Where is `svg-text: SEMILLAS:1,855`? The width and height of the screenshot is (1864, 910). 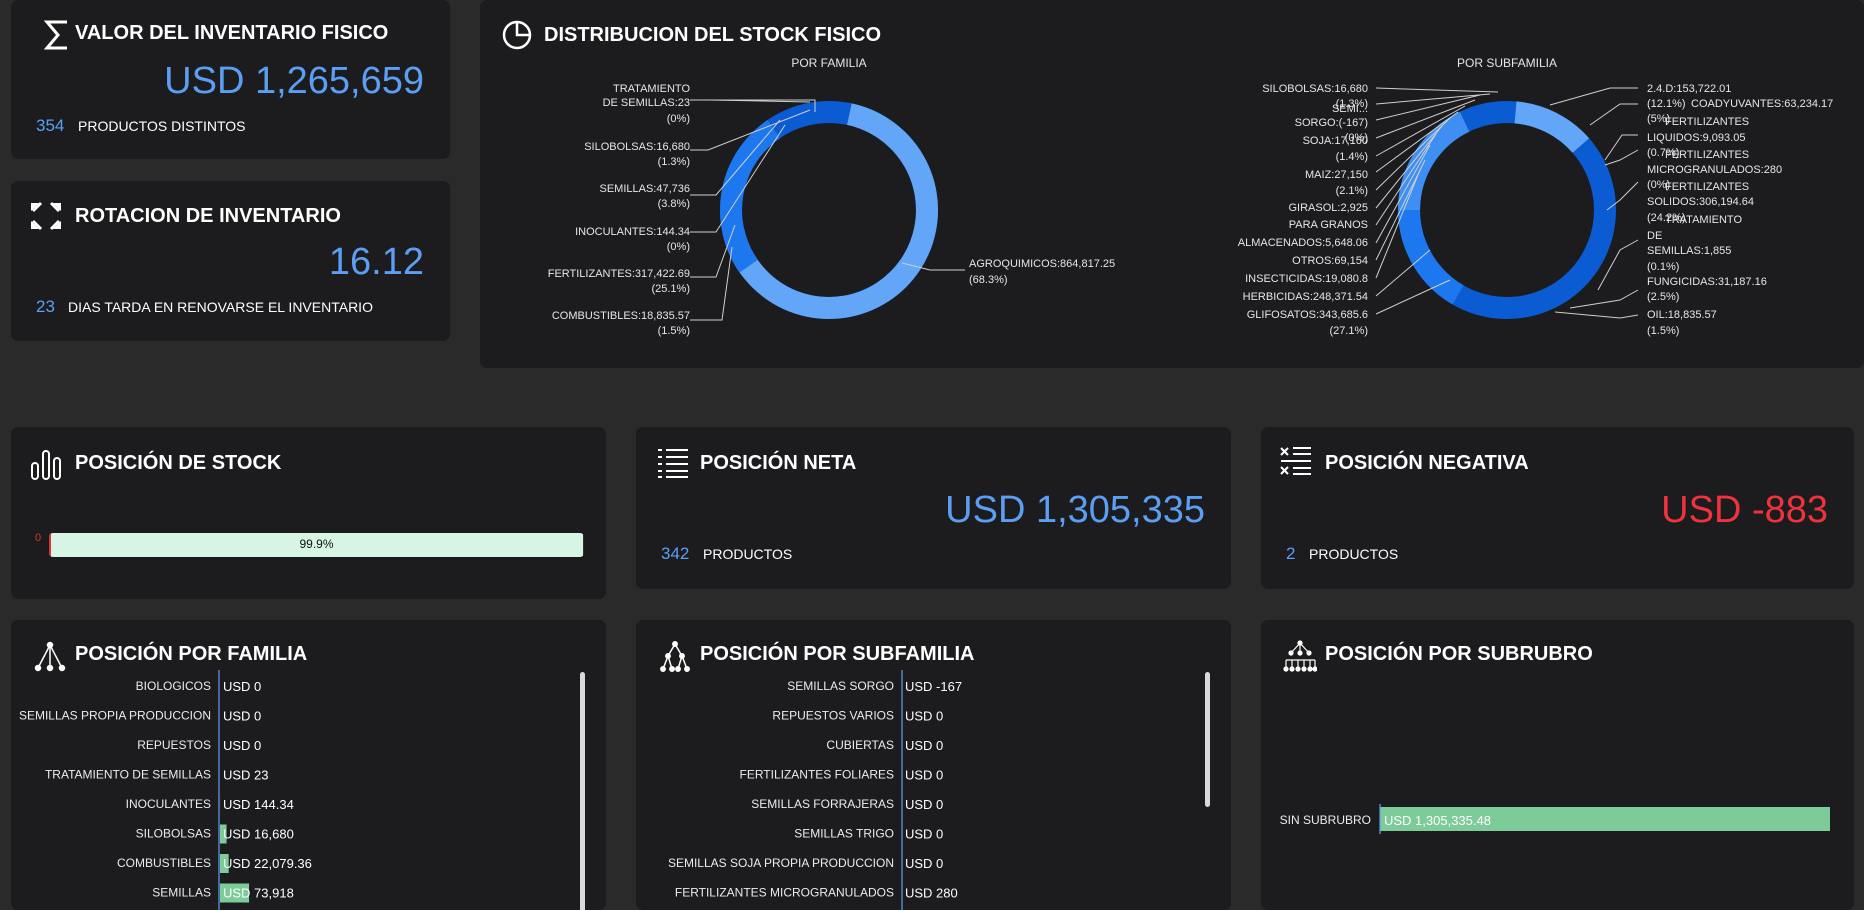
svg-text: SEMILLAS:1,855 is located at coordinates (1689, 251).